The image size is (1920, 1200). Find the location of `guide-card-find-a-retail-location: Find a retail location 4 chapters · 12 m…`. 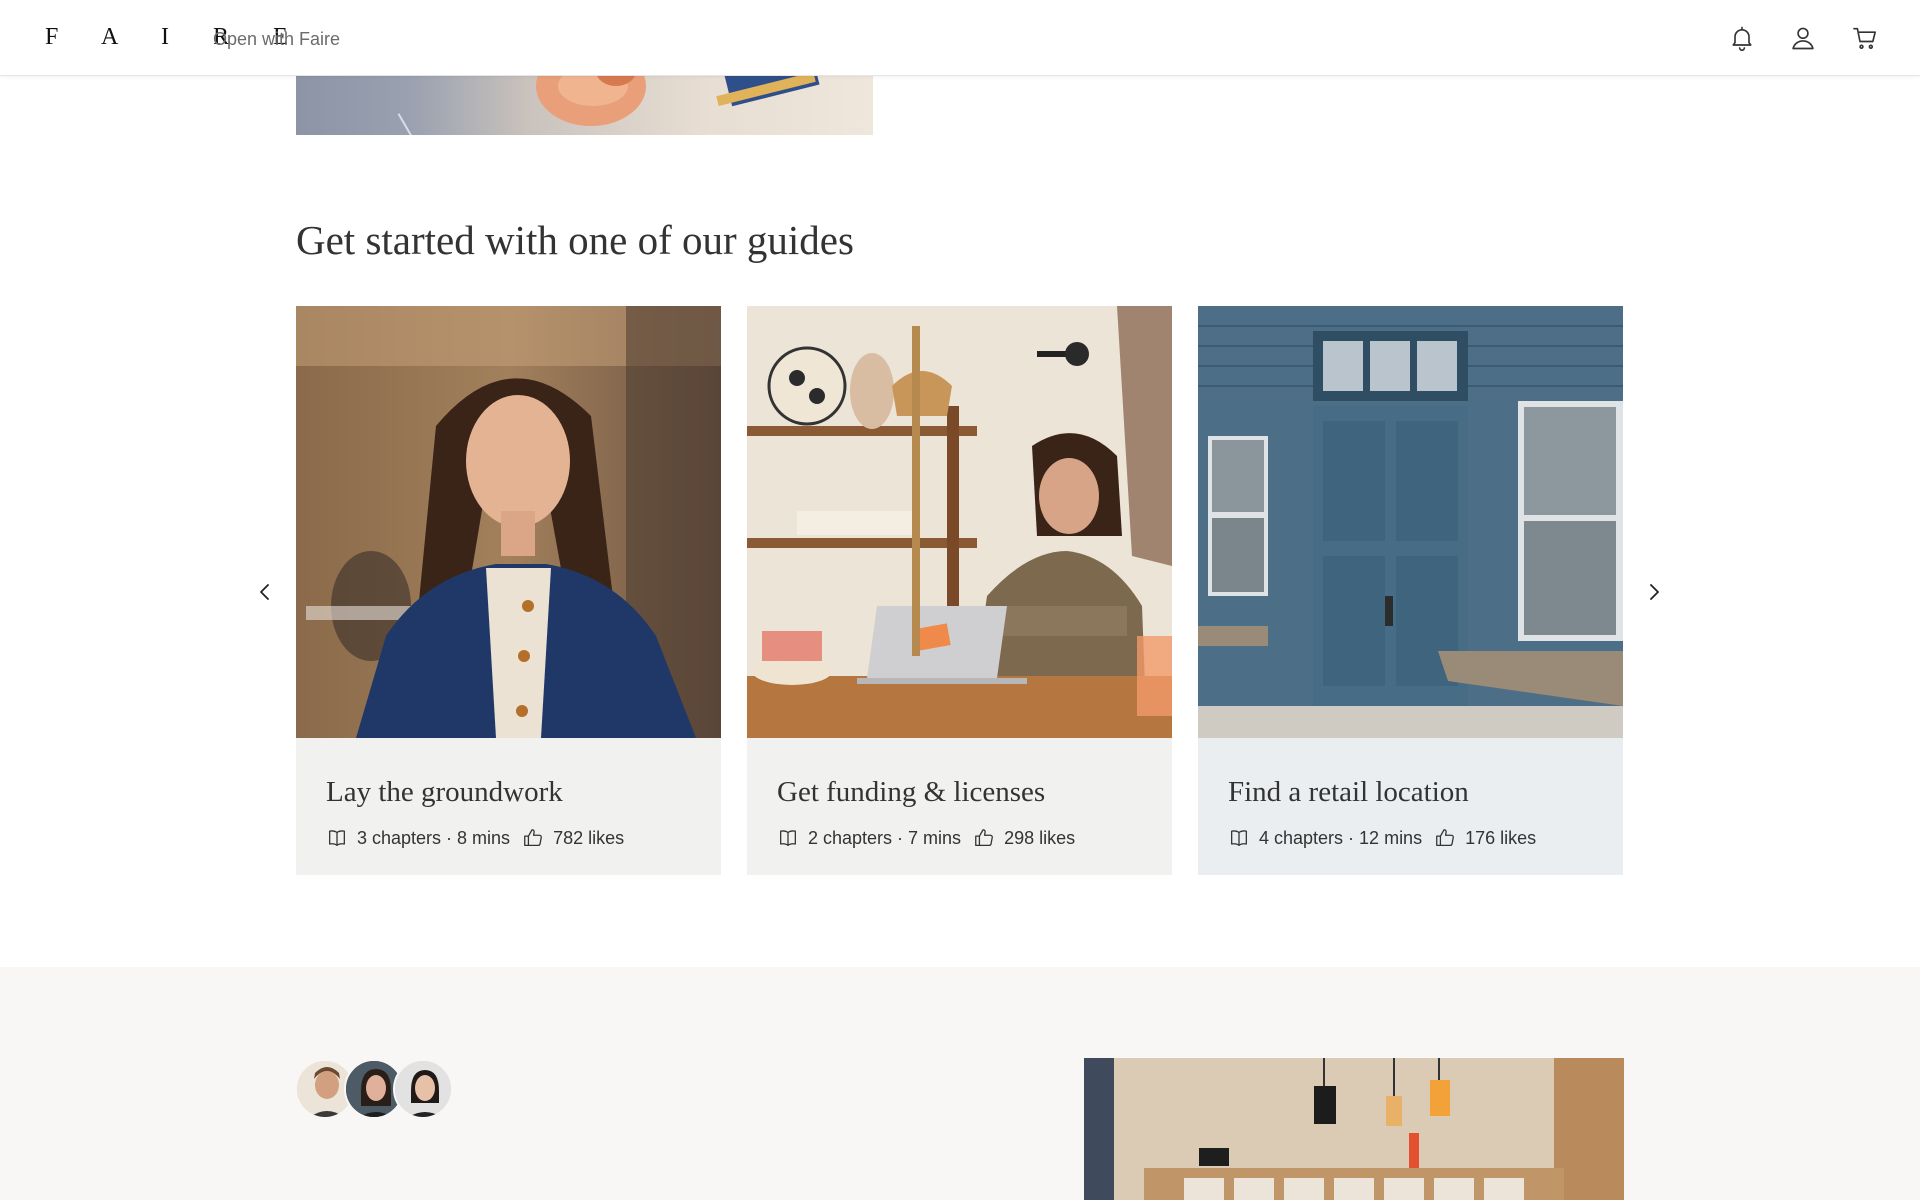

guide-card-find-a-retail-location: Find a retail location 4 chapters · 12 m… is located at coordinates (1410, 590).